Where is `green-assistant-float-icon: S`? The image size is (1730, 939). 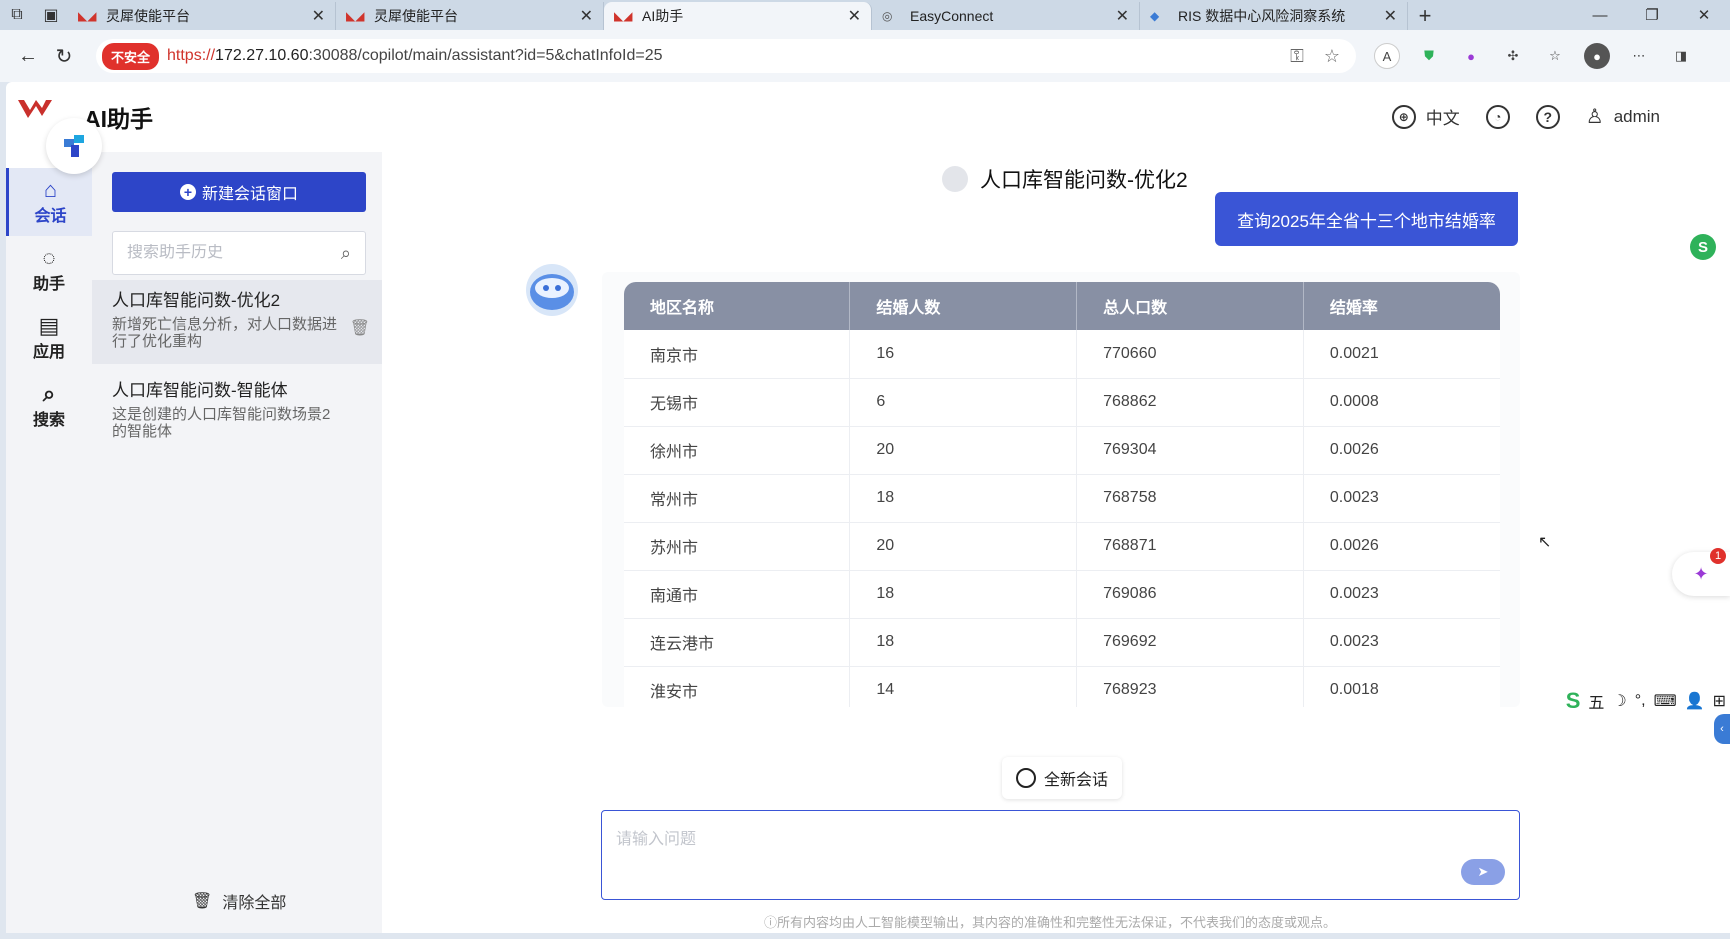
green-assistant-float-icon: S is located at coordinates (1703, 247).